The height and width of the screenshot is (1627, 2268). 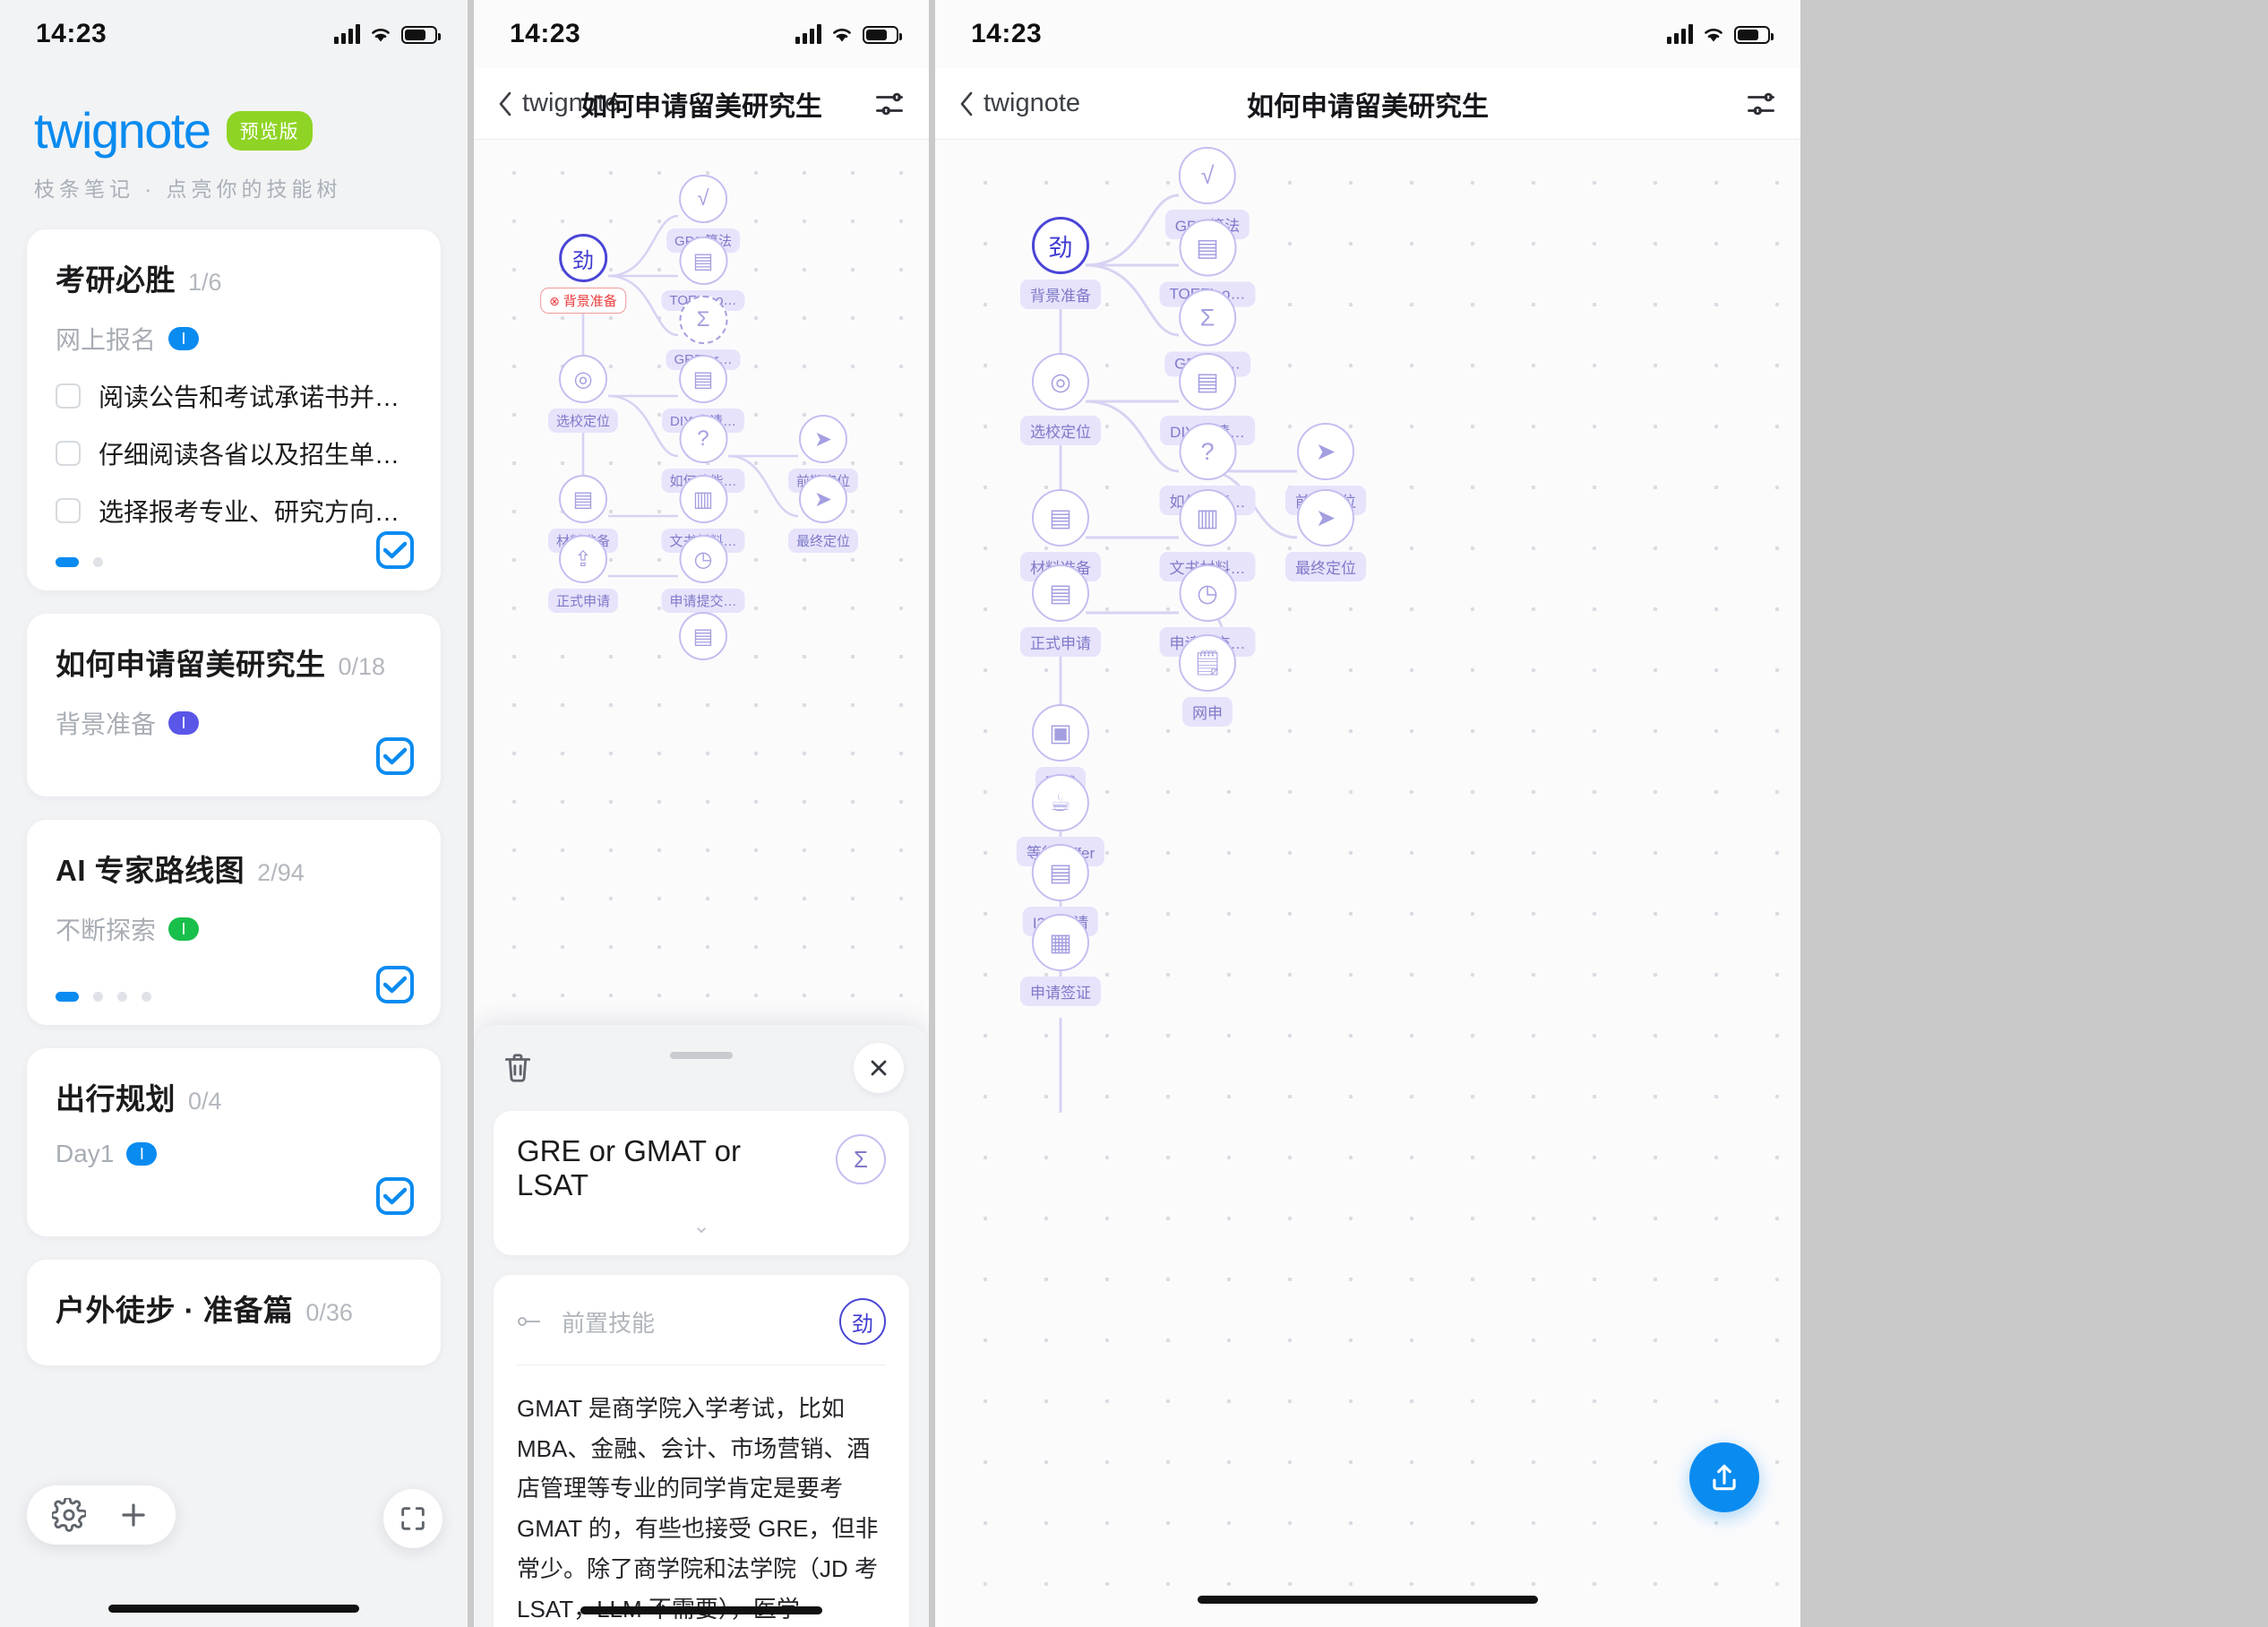 What do you see at coordinates (583, 301) in the screenshot?
I see `node-label: 背景准备` at bounding box center [583, 301].